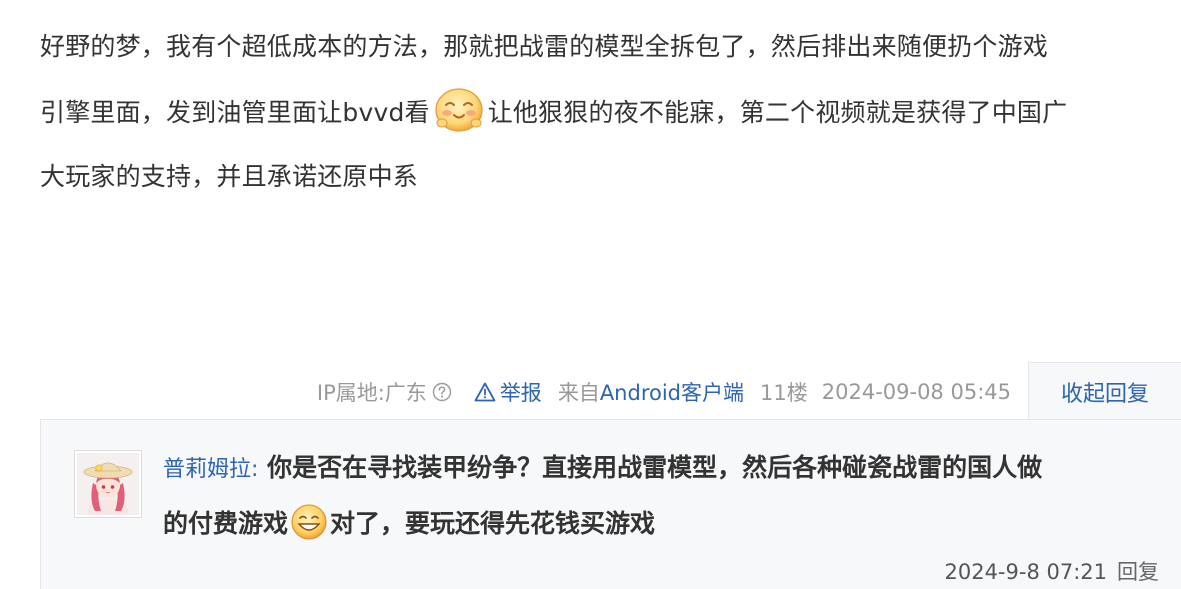 The width and height of the screenshot is (1181, 589). What do you see at coordinates (1138, 572) in the screenshot?
I see `reply-button: 回复` at bounding box center [1138, 572].